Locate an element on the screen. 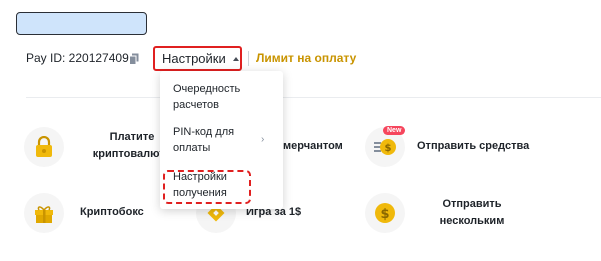 The width and height of the screenshot is (601, 261). gift-box-icon is located at coordinates (44, 214).